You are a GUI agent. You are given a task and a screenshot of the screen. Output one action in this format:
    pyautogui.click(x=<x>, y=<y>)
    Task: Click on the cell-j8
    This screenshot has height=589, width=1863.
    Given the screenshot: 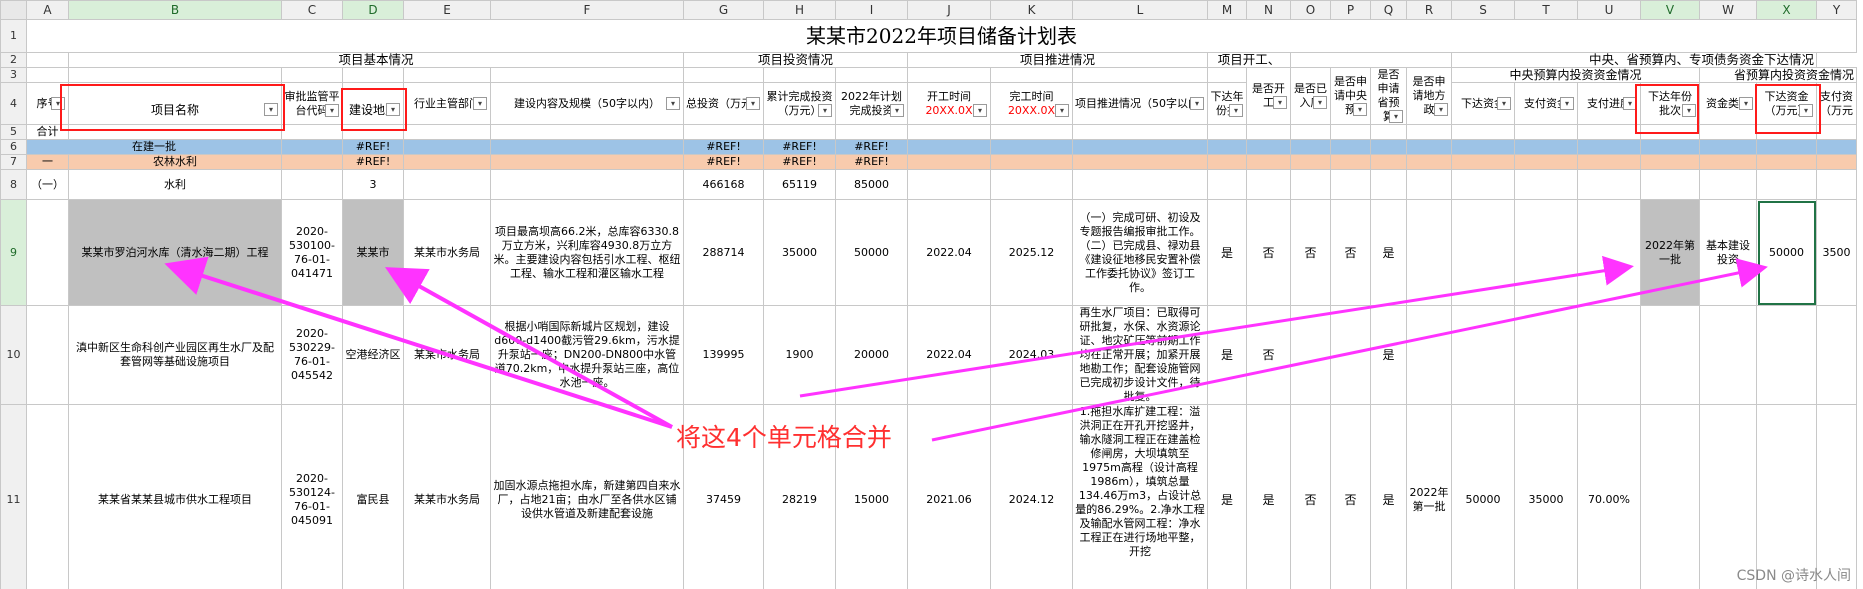 What is the action you would take?
    pyautogui.click(x=949, y=184)
    